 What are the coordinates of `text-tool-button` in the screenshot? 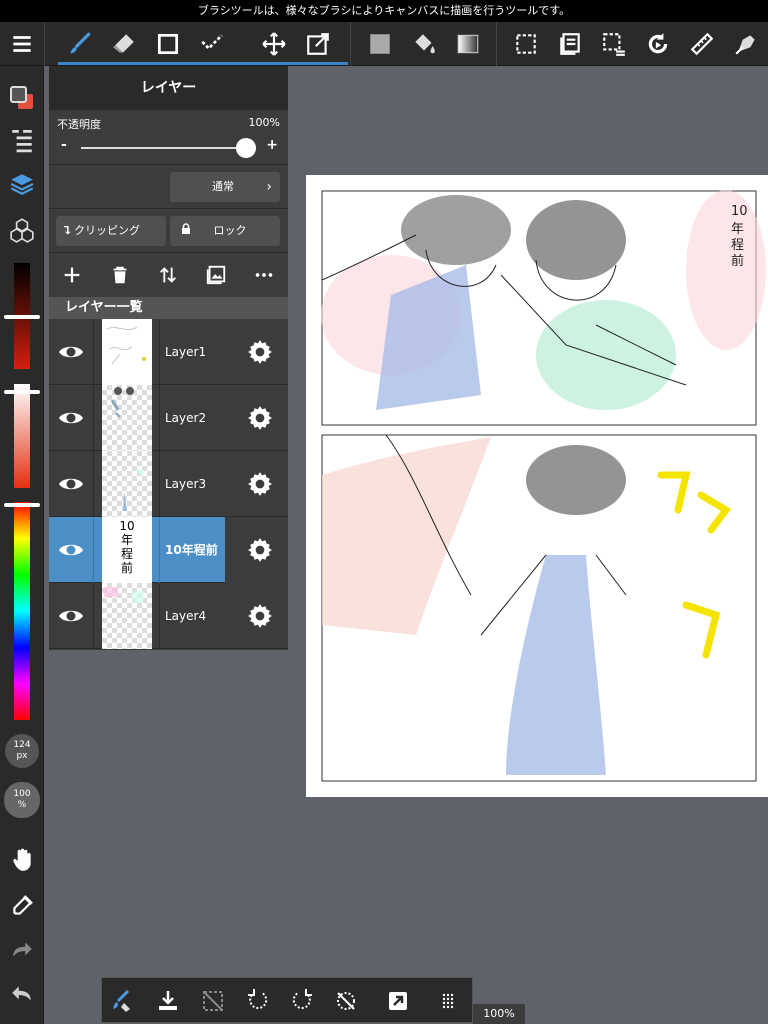 It's located at (746, 44).